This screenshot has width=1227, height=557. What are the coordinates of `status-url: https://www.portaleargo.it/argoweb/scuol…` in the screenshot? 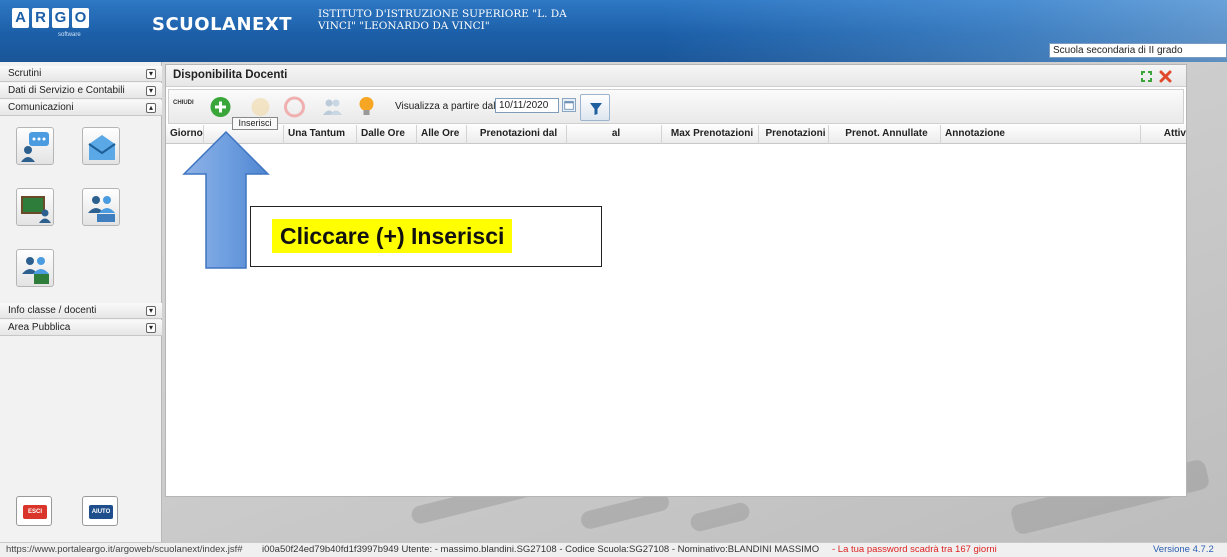 It's located at (124, 549).